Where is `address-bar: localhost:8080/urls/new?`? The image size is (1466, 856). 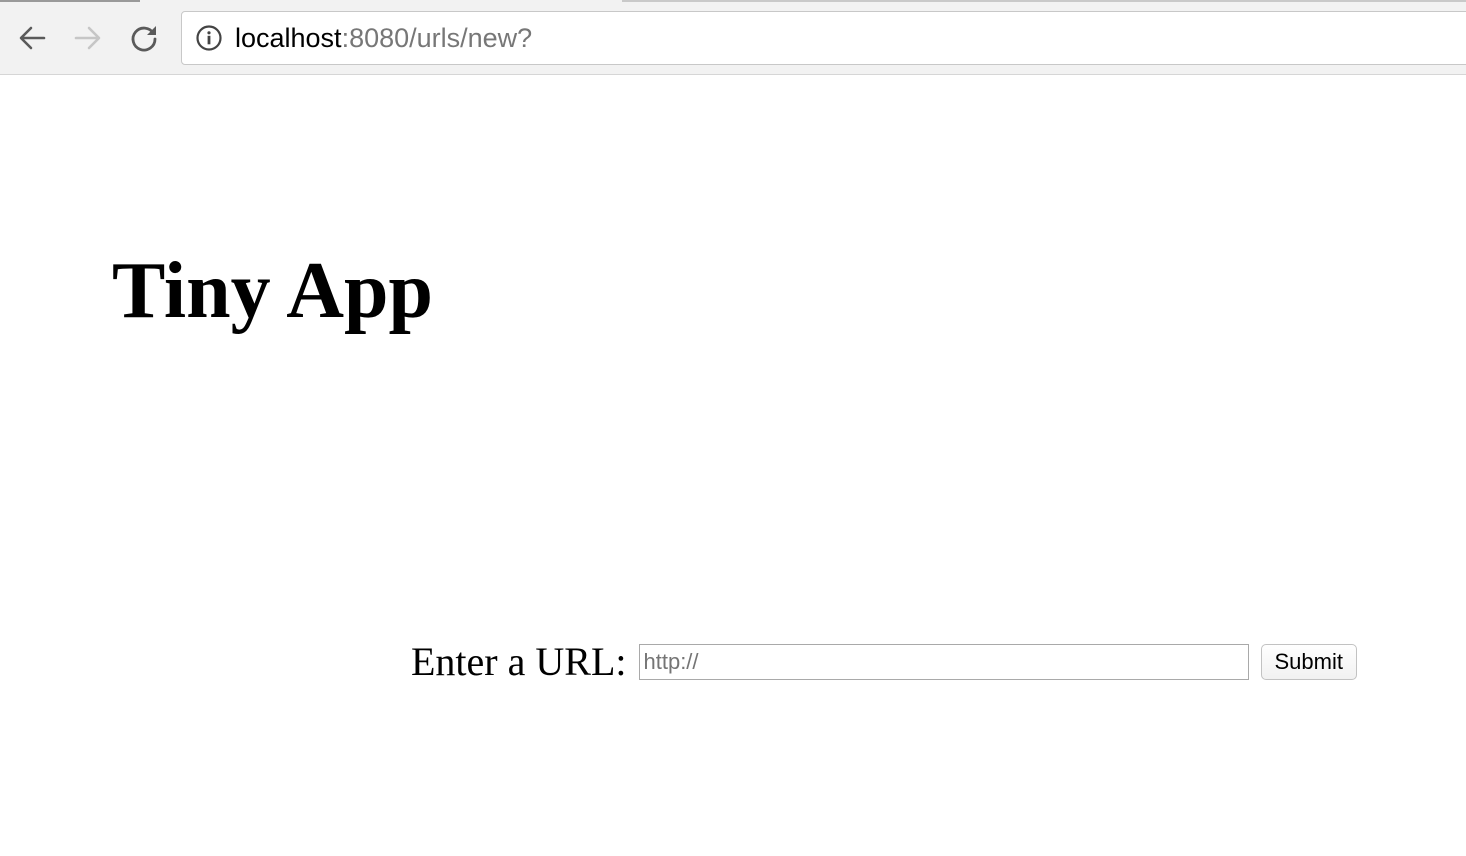
address-bar: localhost:8080/urls/new? is located at coordinates (823, 38).